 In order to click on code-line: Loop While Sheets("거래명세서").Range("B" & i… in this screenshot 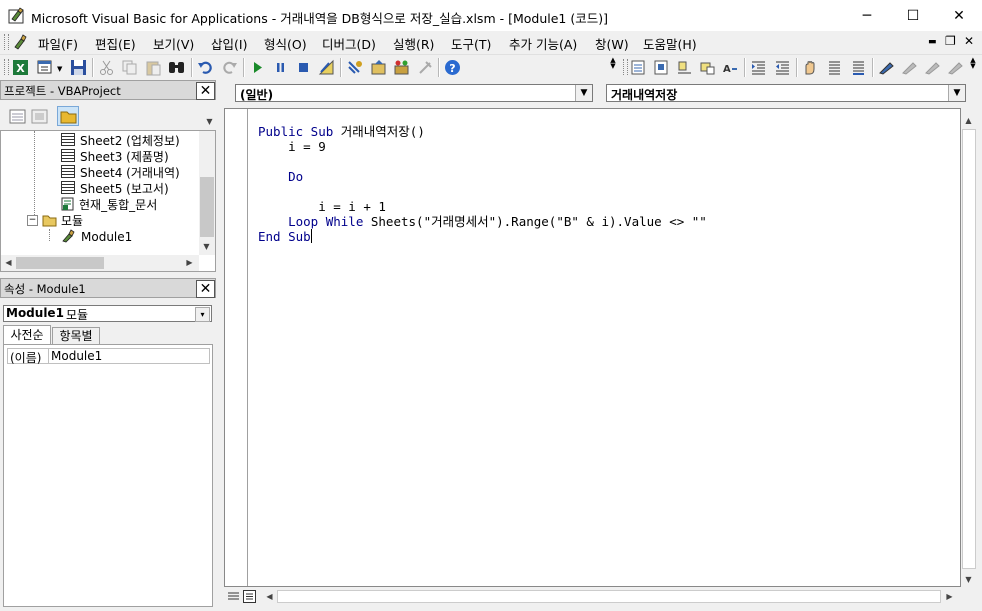, I will do `click(482, 221)`.